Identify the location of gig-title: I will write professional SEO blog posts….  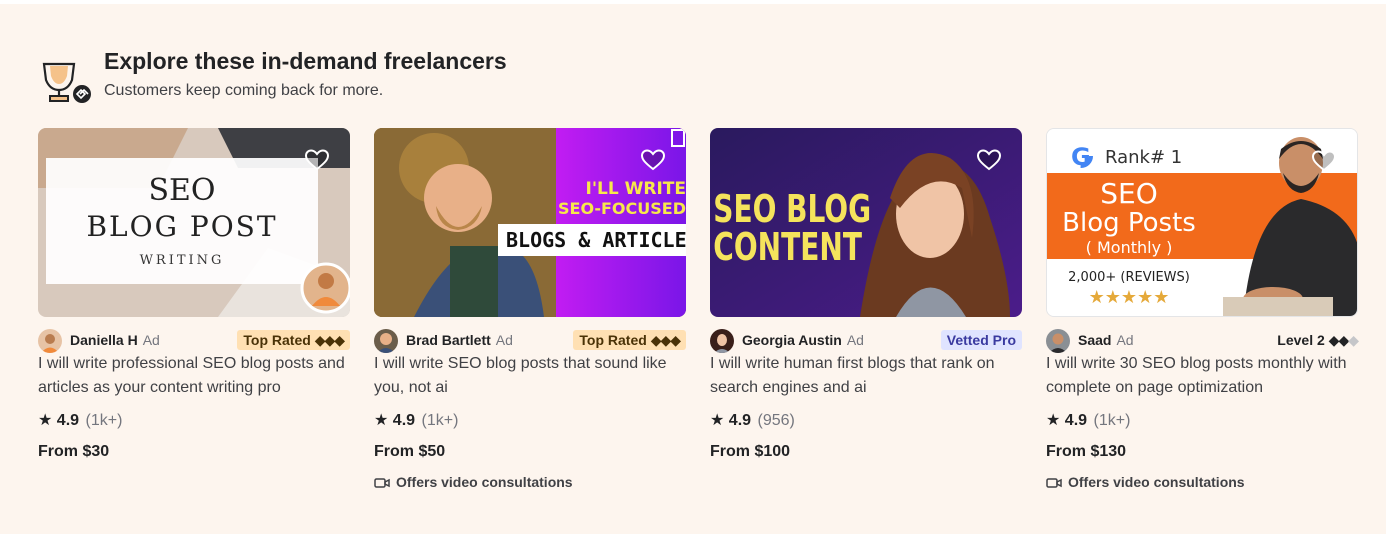
(193, 376).